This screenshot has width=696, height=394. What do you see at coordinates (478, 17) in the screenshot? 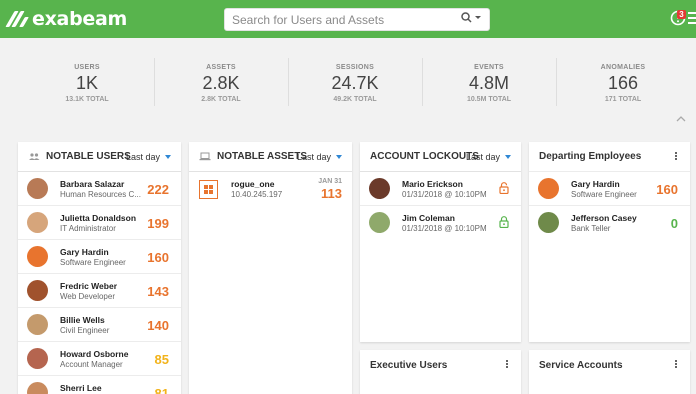
I see `chevron-down-icon` at bounding box center [478, 17].